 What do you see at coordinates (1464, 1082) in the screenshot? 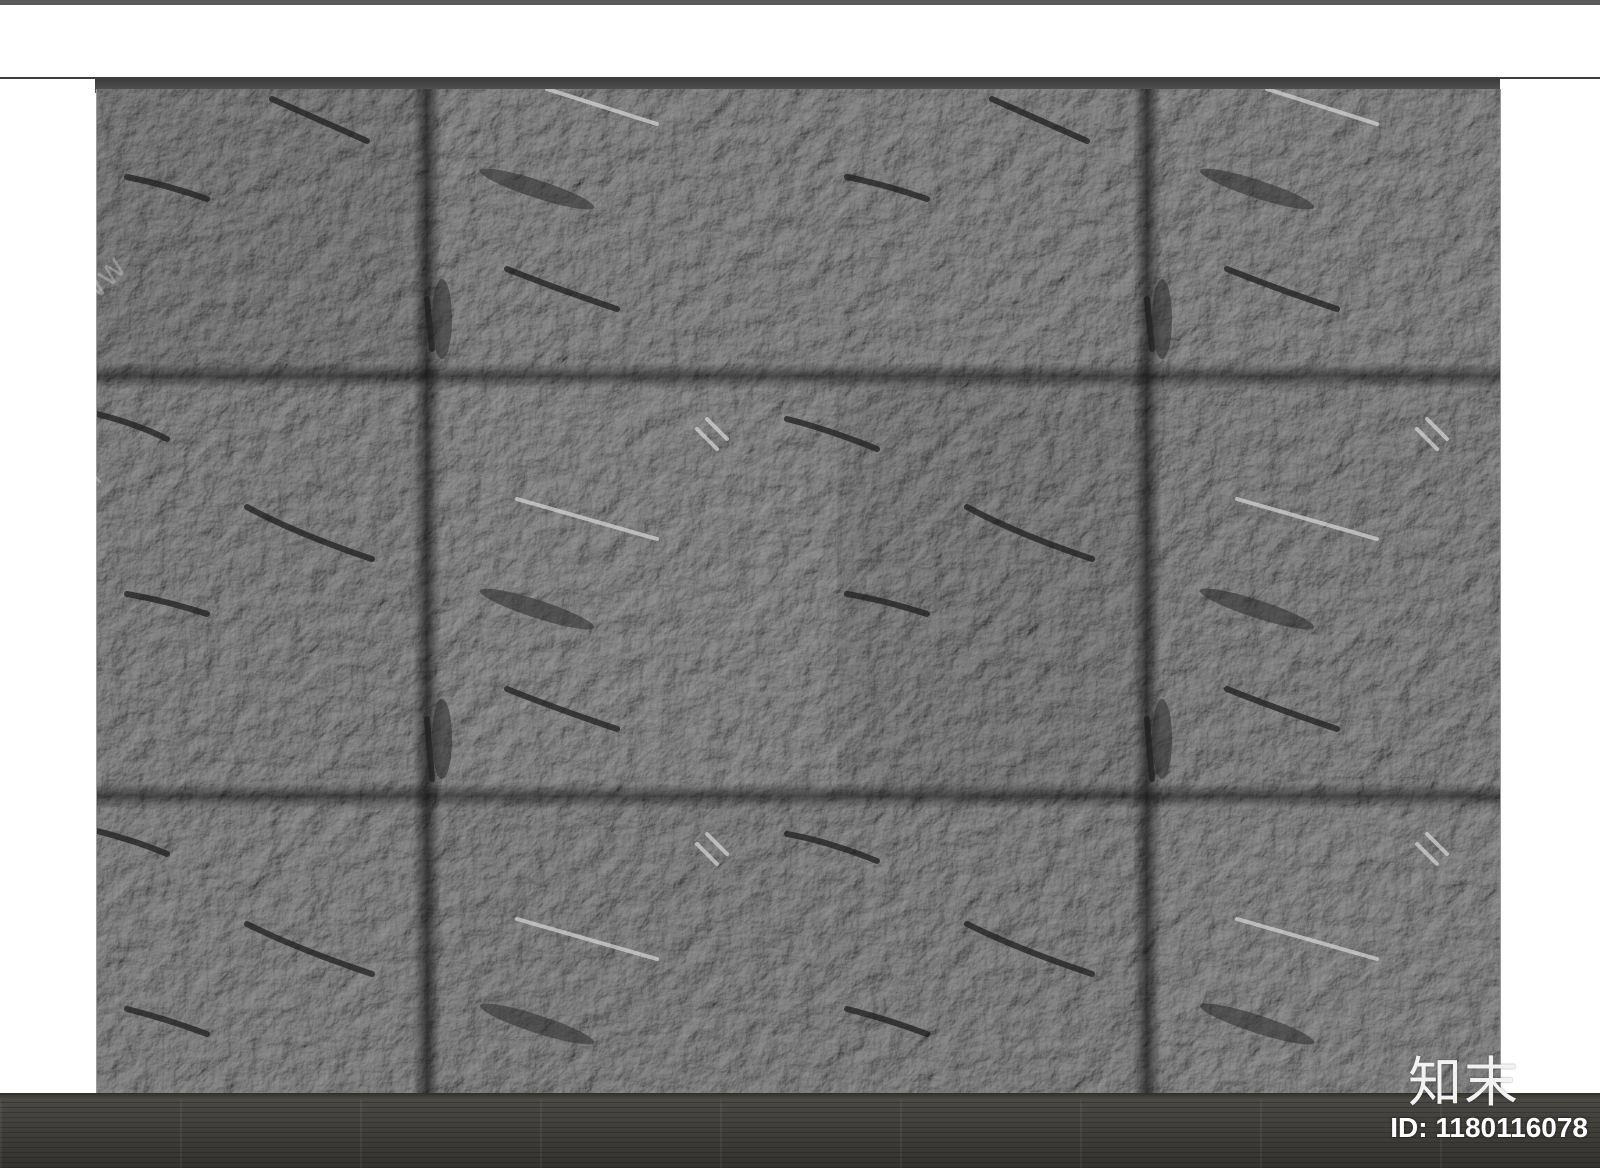
I see `brand-logo: 知末` at bounding box center [1464, 1082].